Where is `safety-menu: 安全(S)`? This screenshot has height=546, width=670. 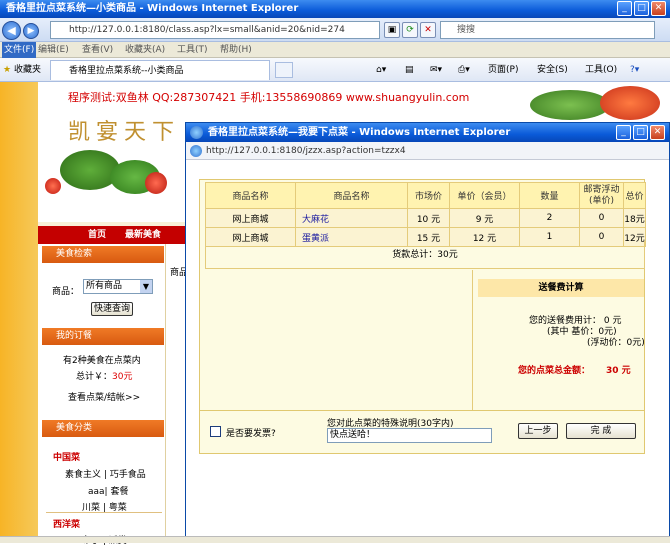 safety-menu: 安全(S) is located at coordinates (552, 70).